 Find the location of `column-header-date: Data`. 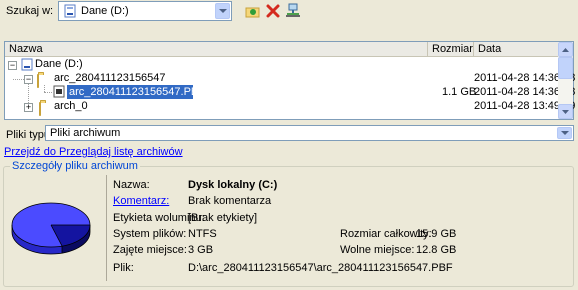

column-header-date: Data is located at coordinates (517, 49).